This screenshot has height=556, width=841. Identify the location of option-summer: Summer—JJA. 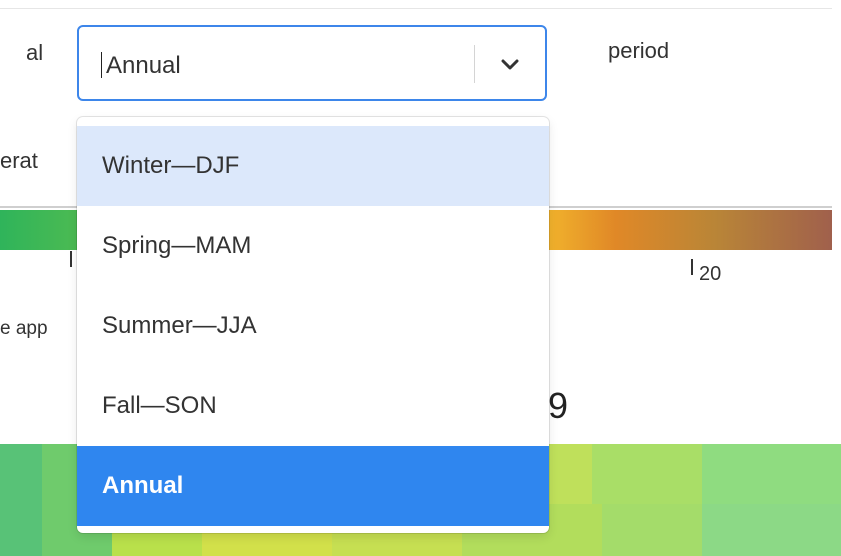
(313, 326).